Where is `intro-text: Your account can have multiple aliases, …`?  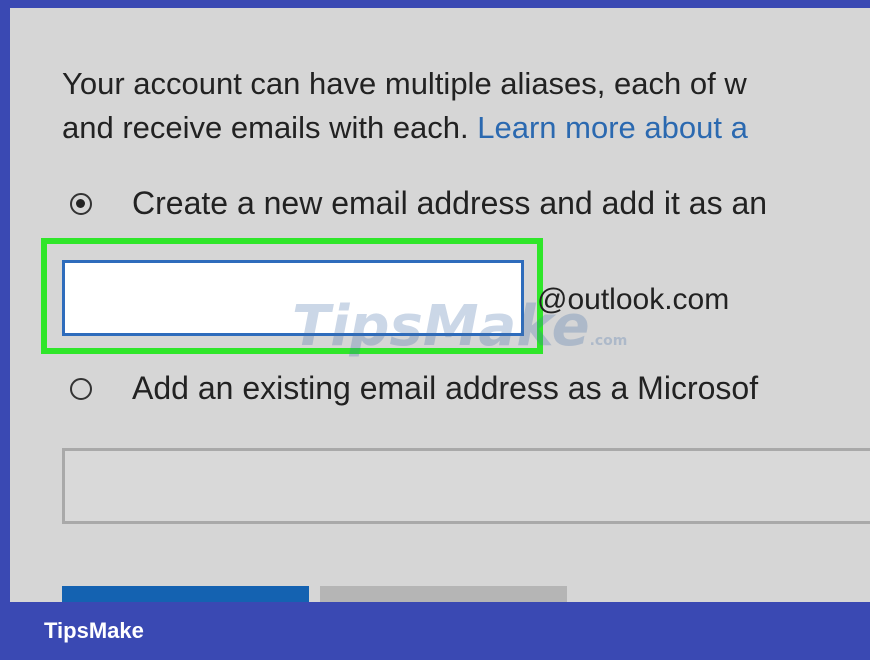
intro-text: Your account can have multiple aliases, … is located at coordinates (466, 106).